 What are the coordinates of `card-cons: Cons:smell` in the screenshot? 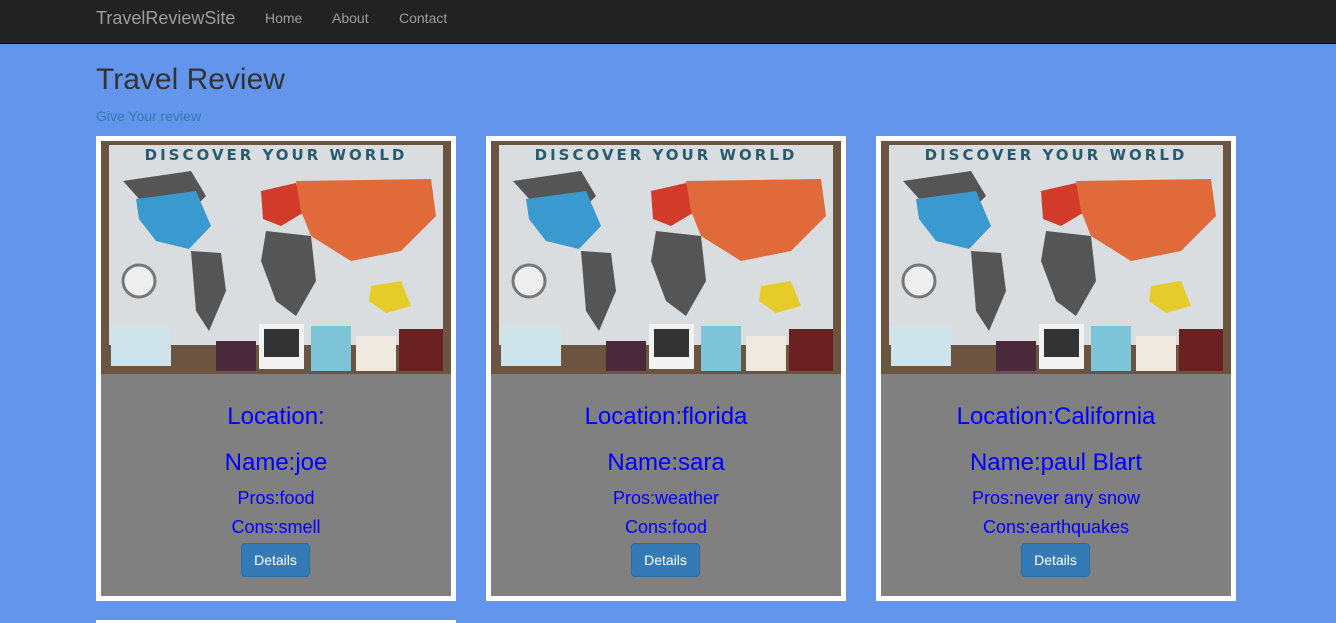 It's located at (276, 527).